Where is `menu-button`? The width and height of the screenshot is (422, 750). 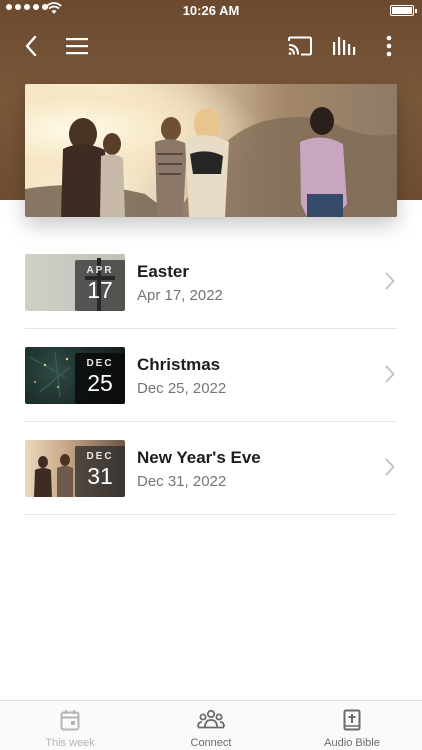
menu-button is located at coordinates (77, 46).